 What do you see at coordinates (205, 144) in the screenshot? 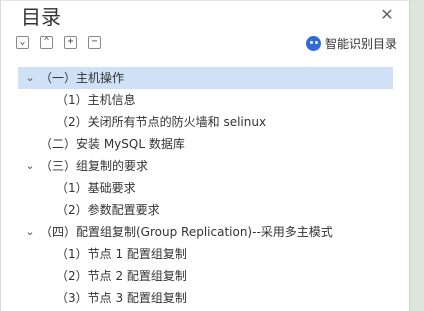
I see `toc-item: （二）安装 MySQL 数据库` at bounding box center [205, 144].